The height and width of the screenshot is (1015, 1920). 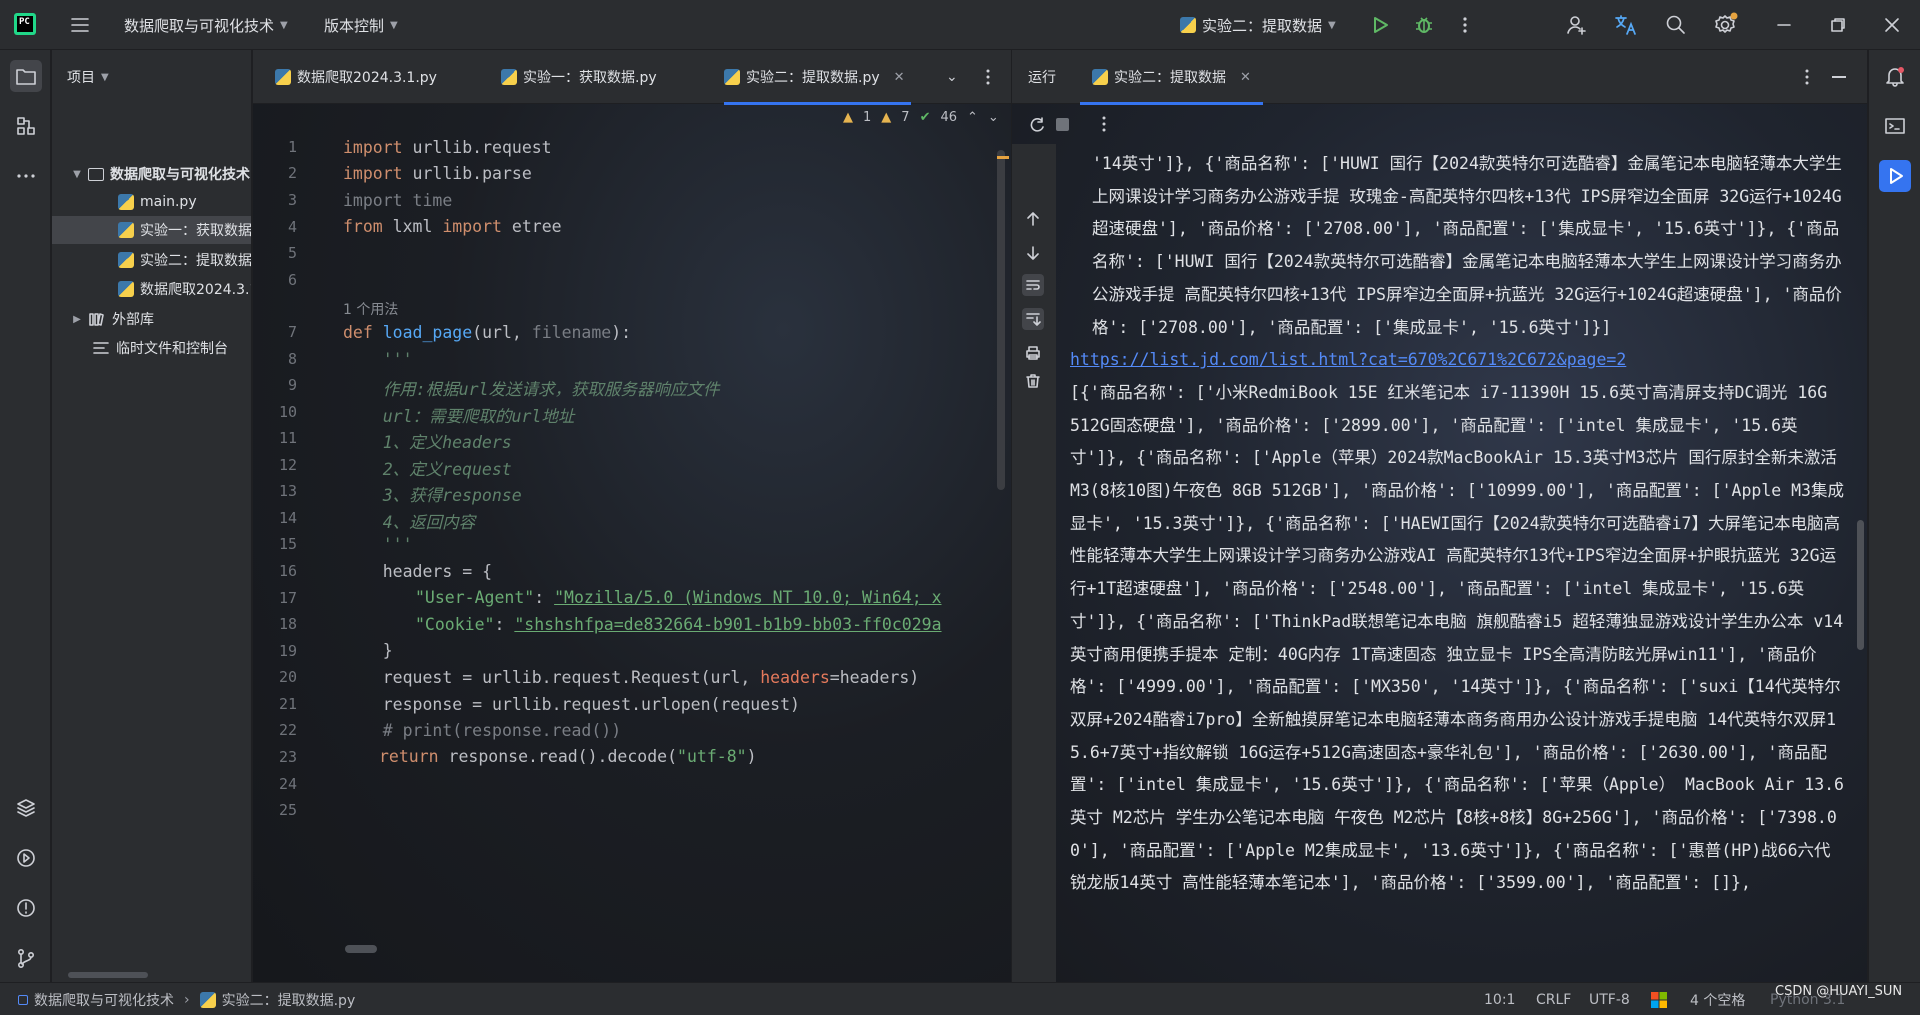 I want to click on keyword: import, so click(x=373, y=147).